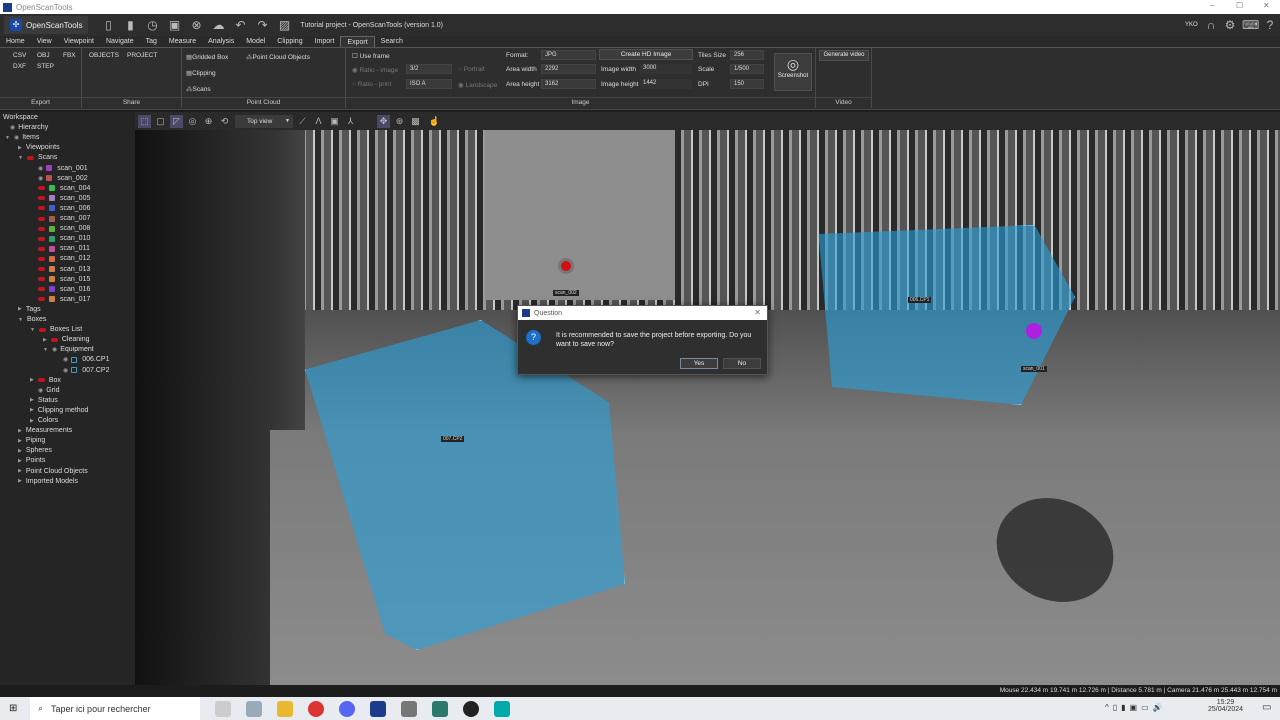 This screenshot has width=1280, height=720. I want to click on windows-start-icon: ⊞, so click(13, 708).